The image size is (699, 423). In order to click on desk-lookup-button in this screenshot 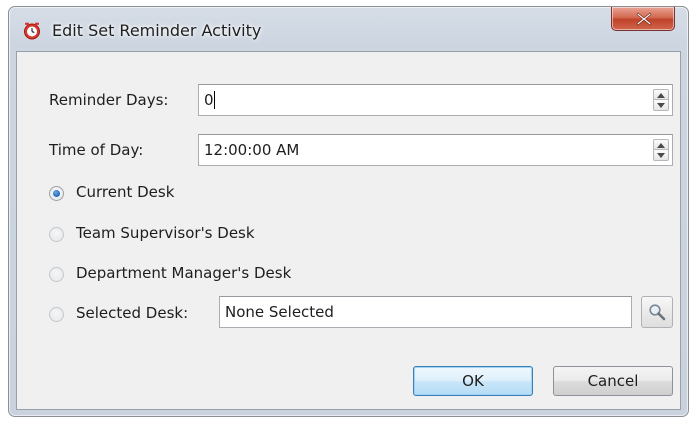, I will do `click(657, 312)`.